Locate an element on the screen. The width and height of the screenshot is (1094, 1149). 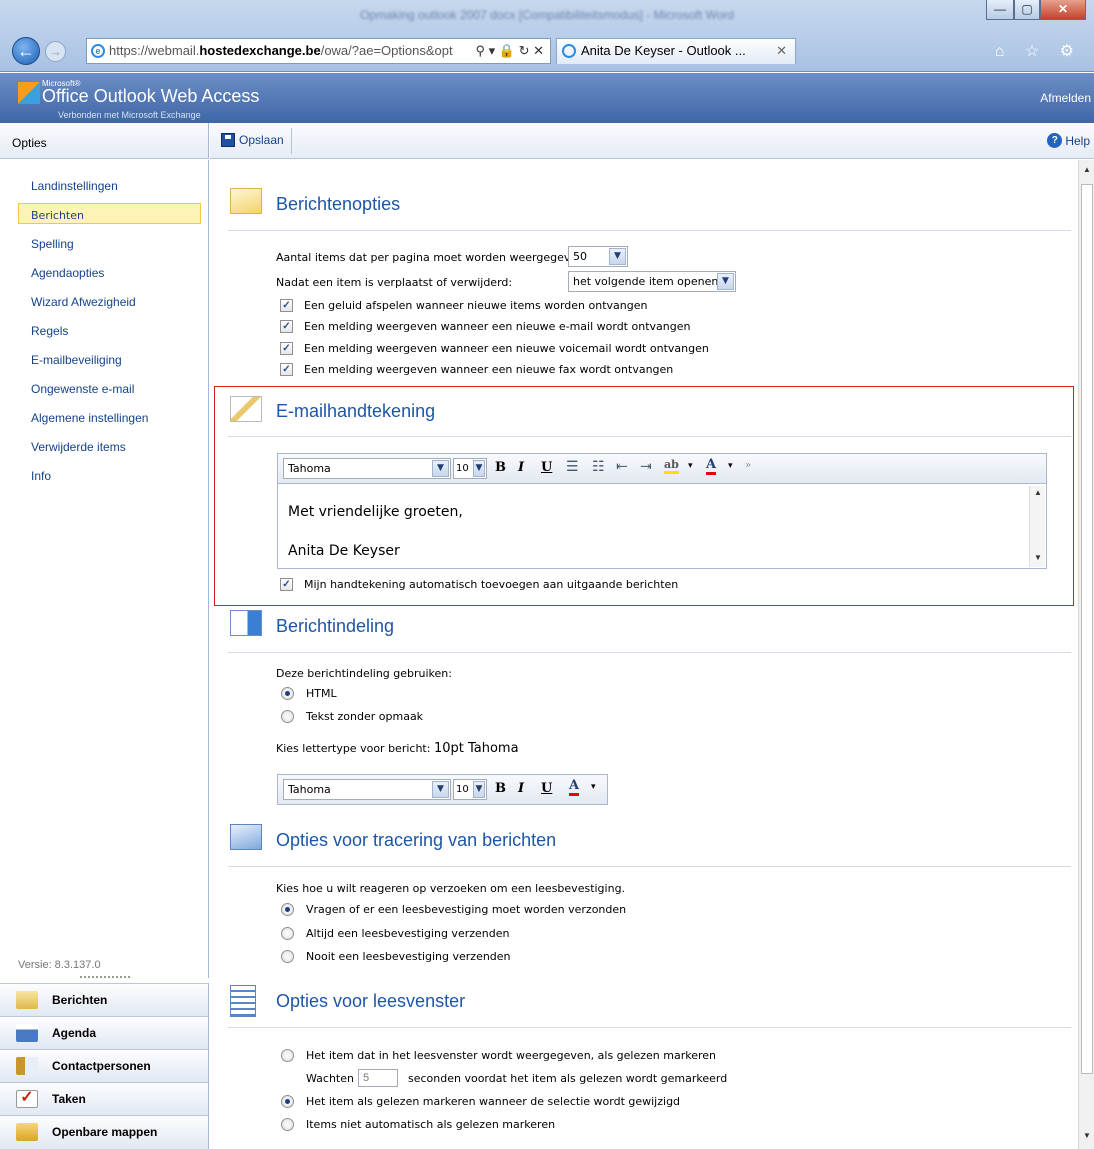
browser-tools-icons: ⌂ ☆ ⚙ is located at coordinates (1038, 51).